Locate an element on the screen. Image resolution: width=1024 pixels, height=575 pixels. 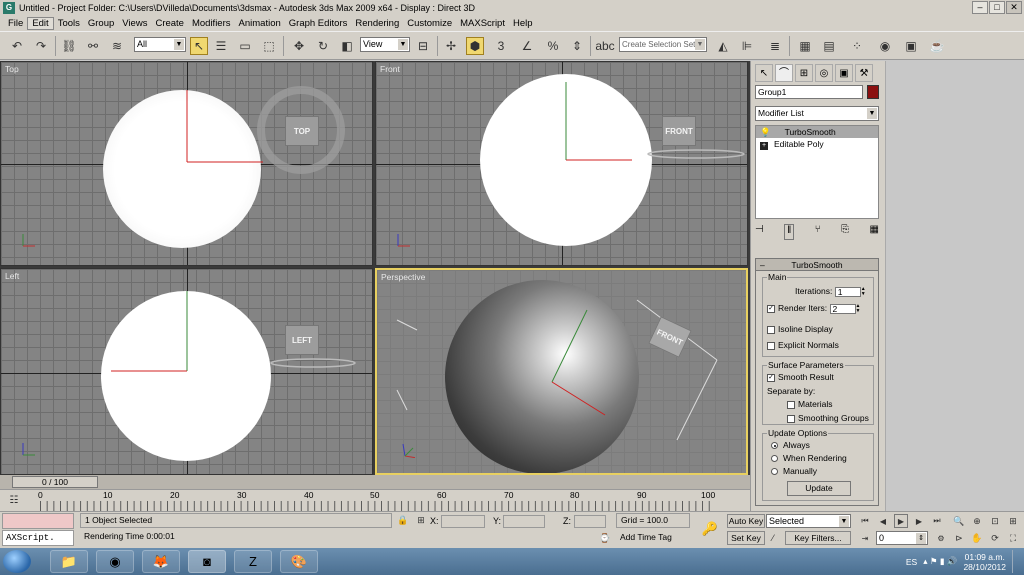
add-time-tag-button: Add Time Tag is located at coordinates (653, 538).